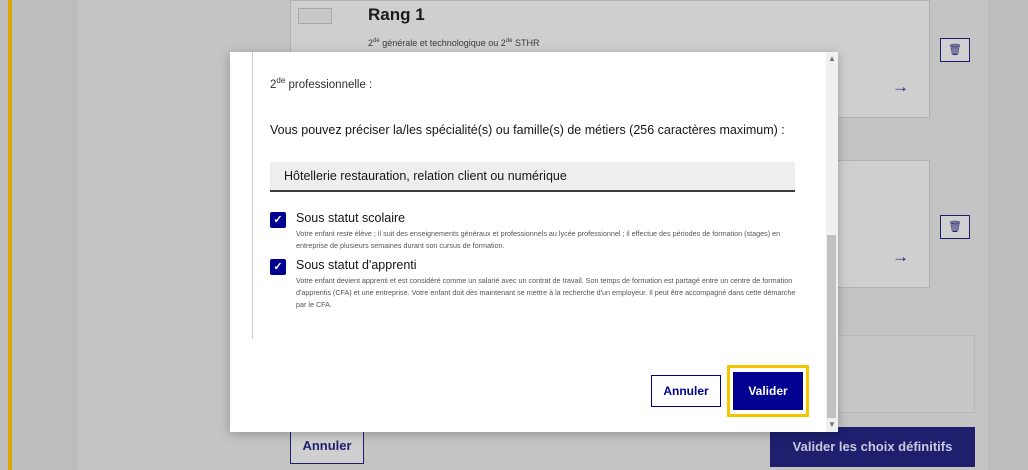  I want to click on option-title: Sous statut scolaire, so click(351, 218).